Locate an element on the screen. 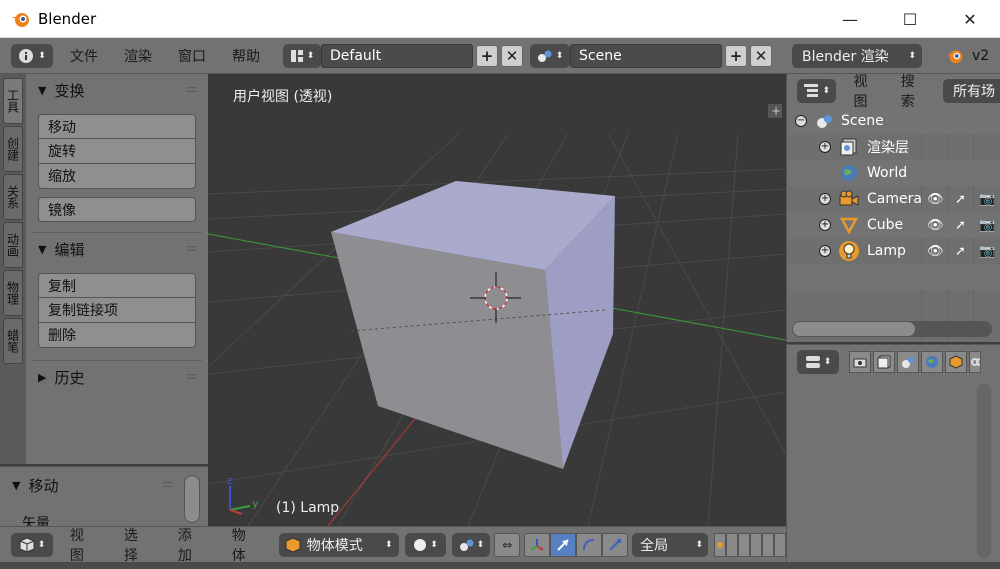 The image size is (1000, 569). rotate-manipulator-button is located at coordinates (589, 544).